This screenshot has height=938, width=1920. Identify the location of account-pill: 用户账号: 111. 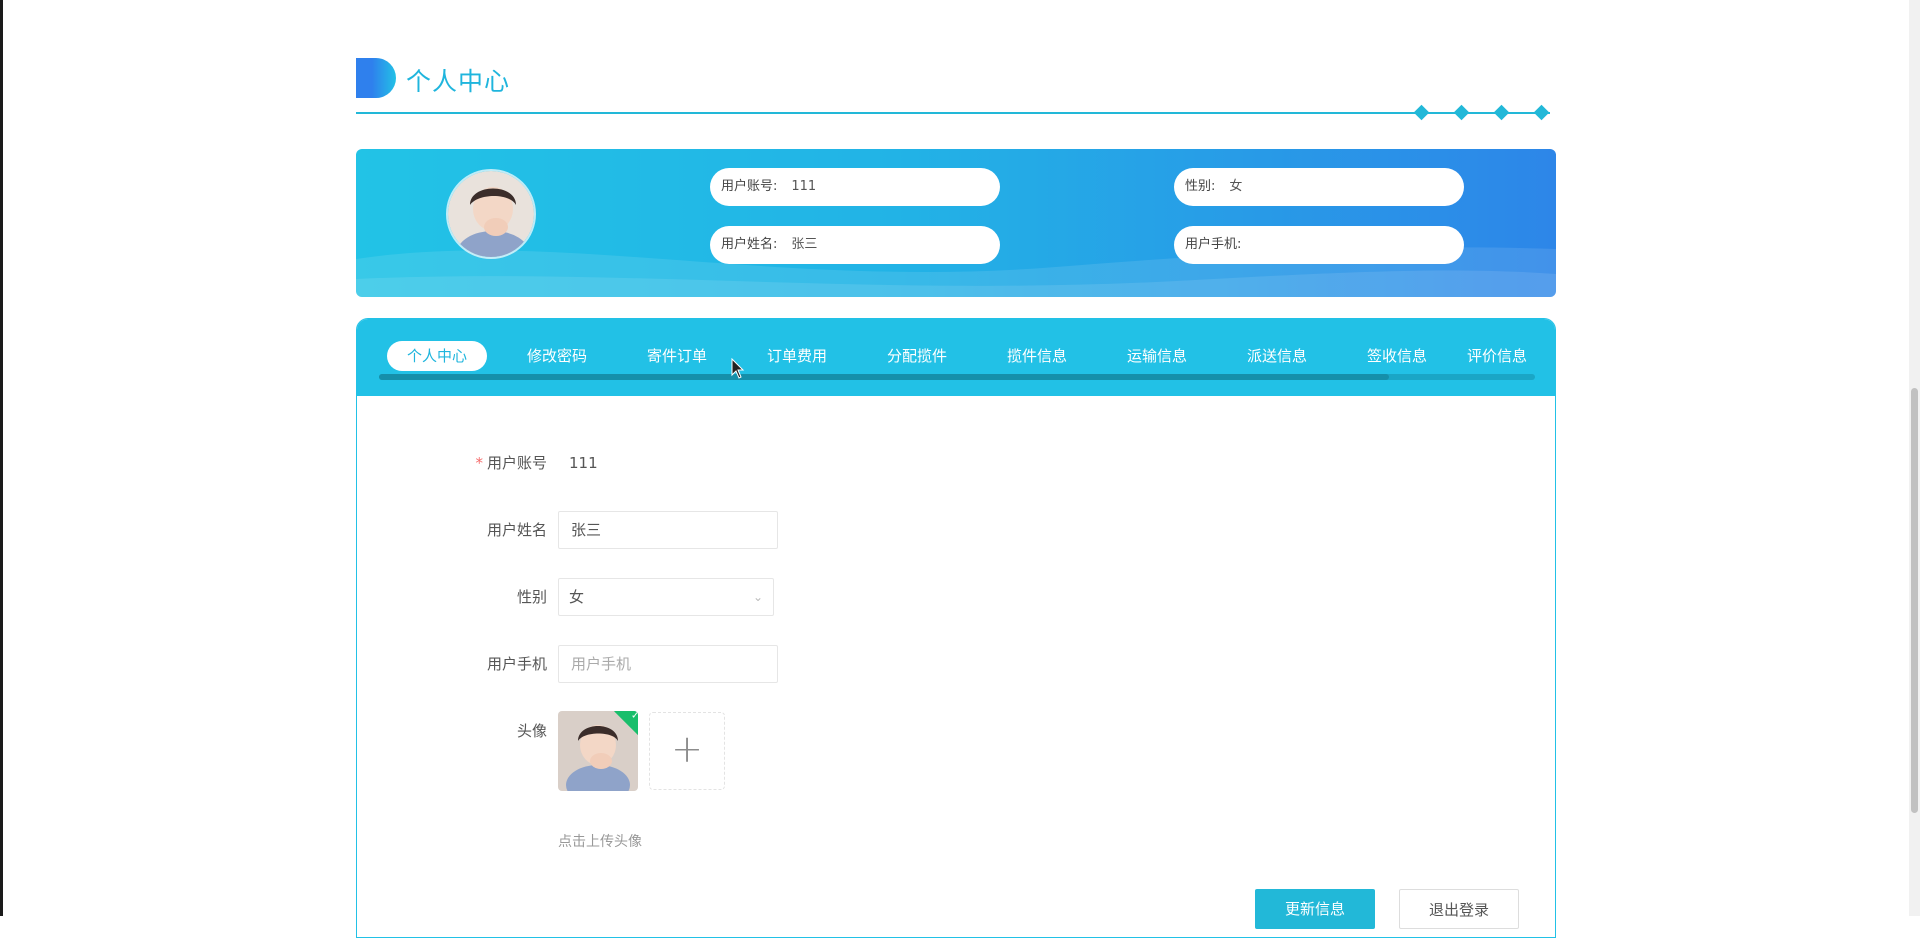
(855, 187).